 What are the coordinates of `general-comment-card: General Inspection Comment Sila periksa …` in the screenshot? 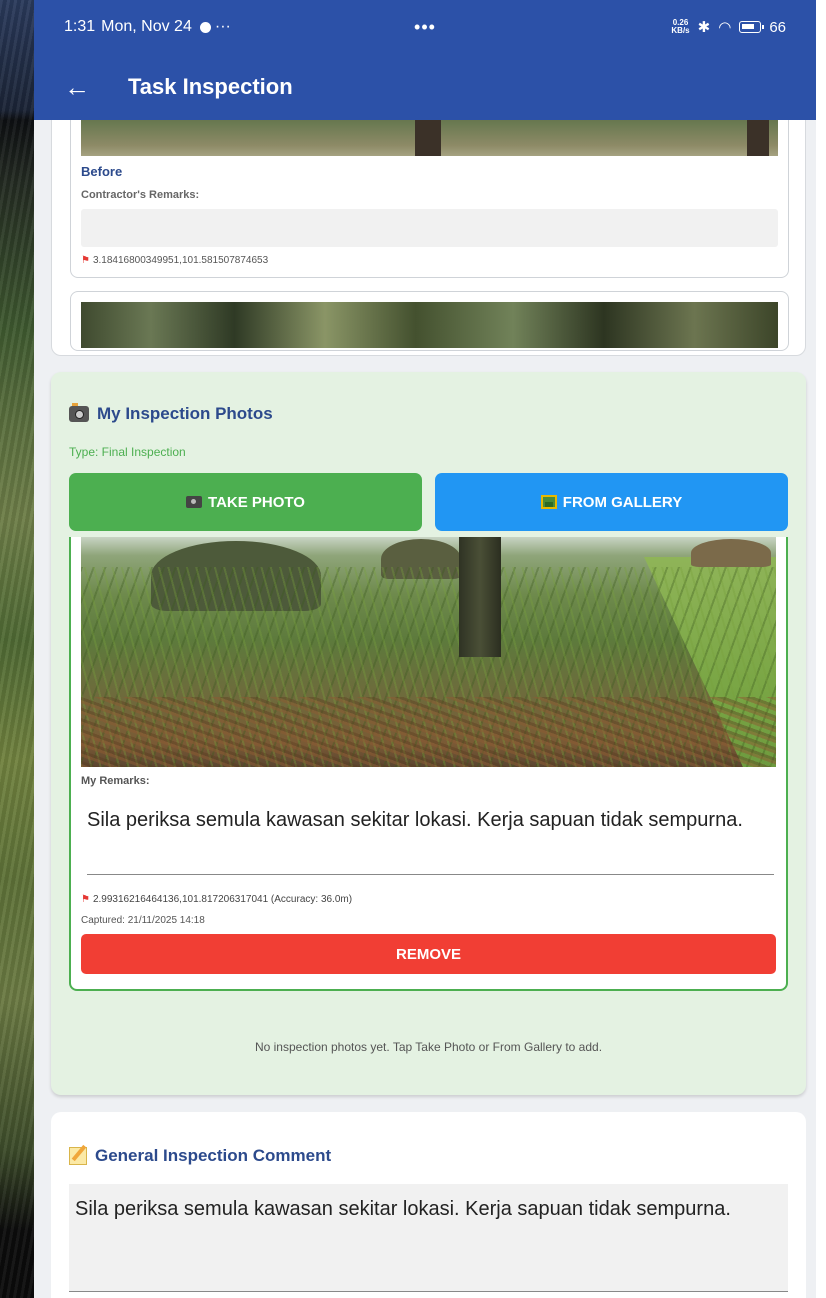 It's located at (428, 1205).